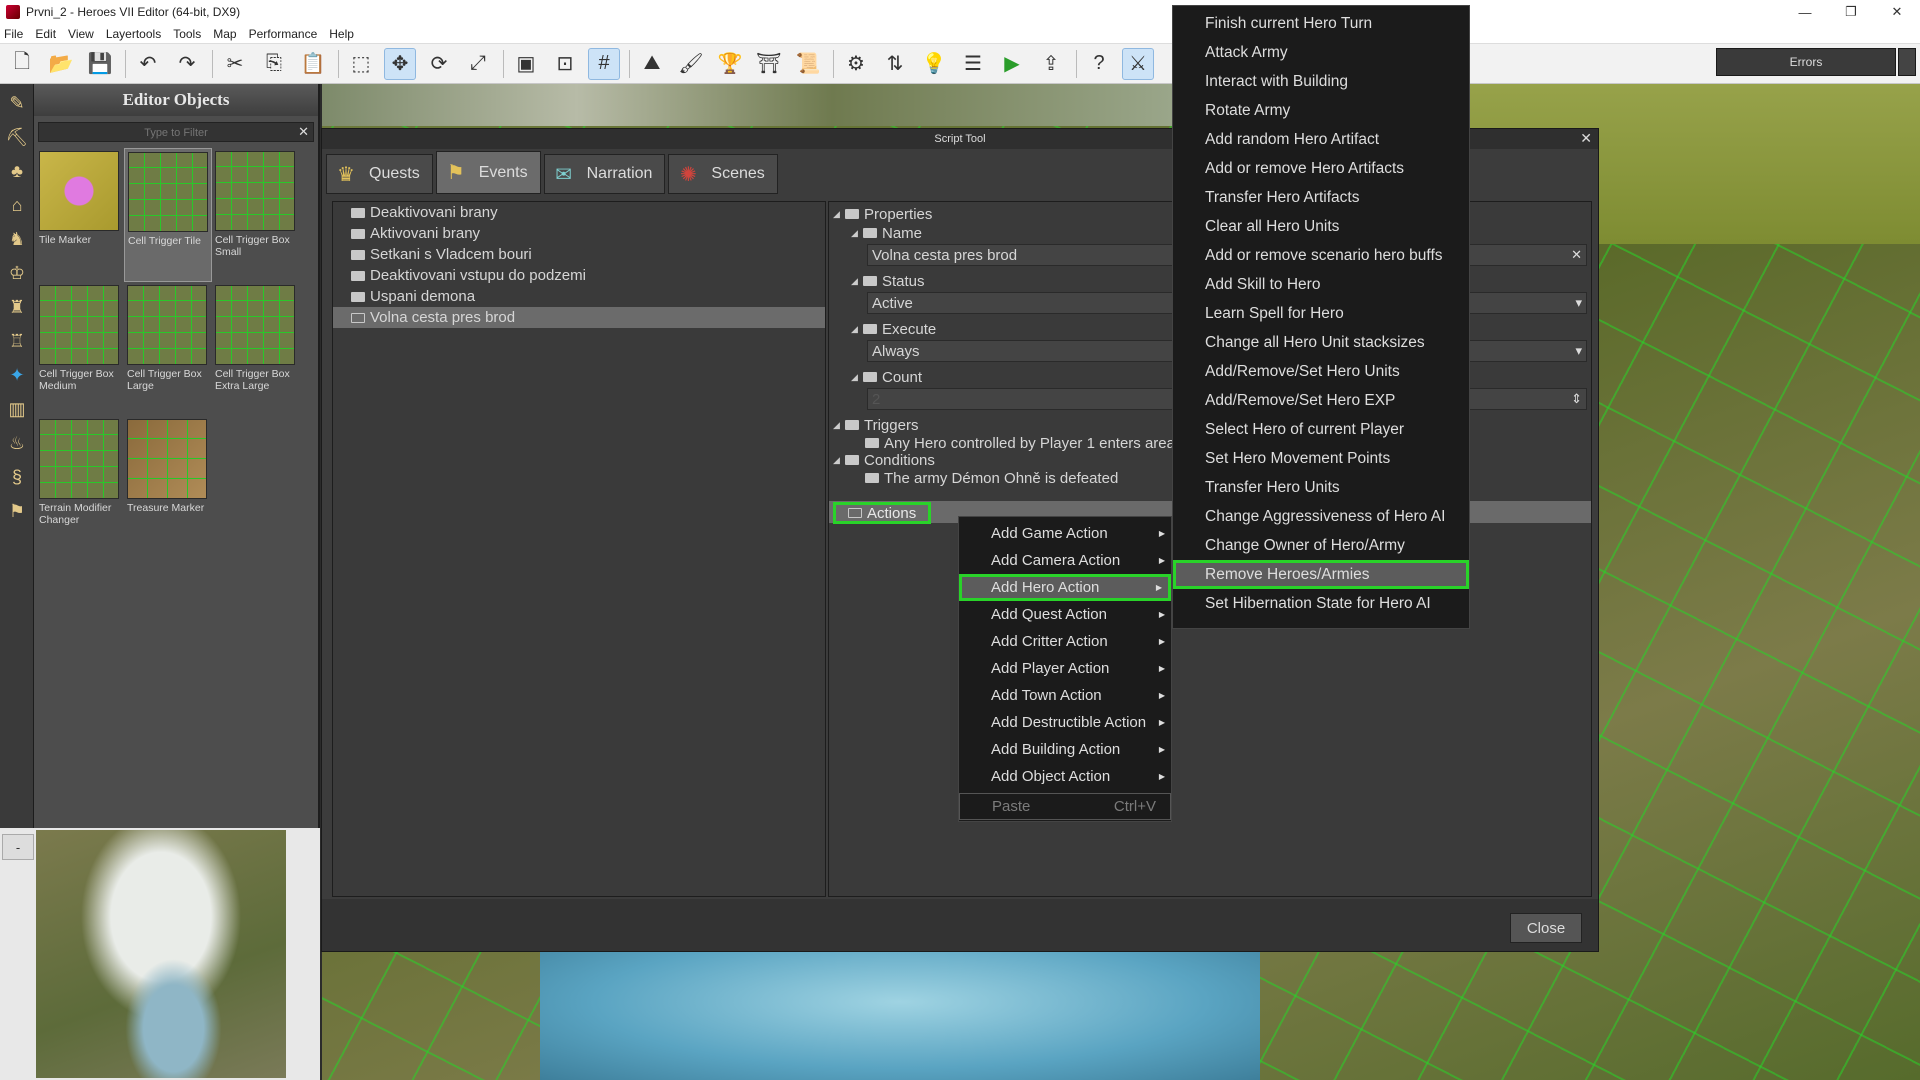  I want to click on list-item: Deaktivovani vstupu do podzemi, so click(579, 275).